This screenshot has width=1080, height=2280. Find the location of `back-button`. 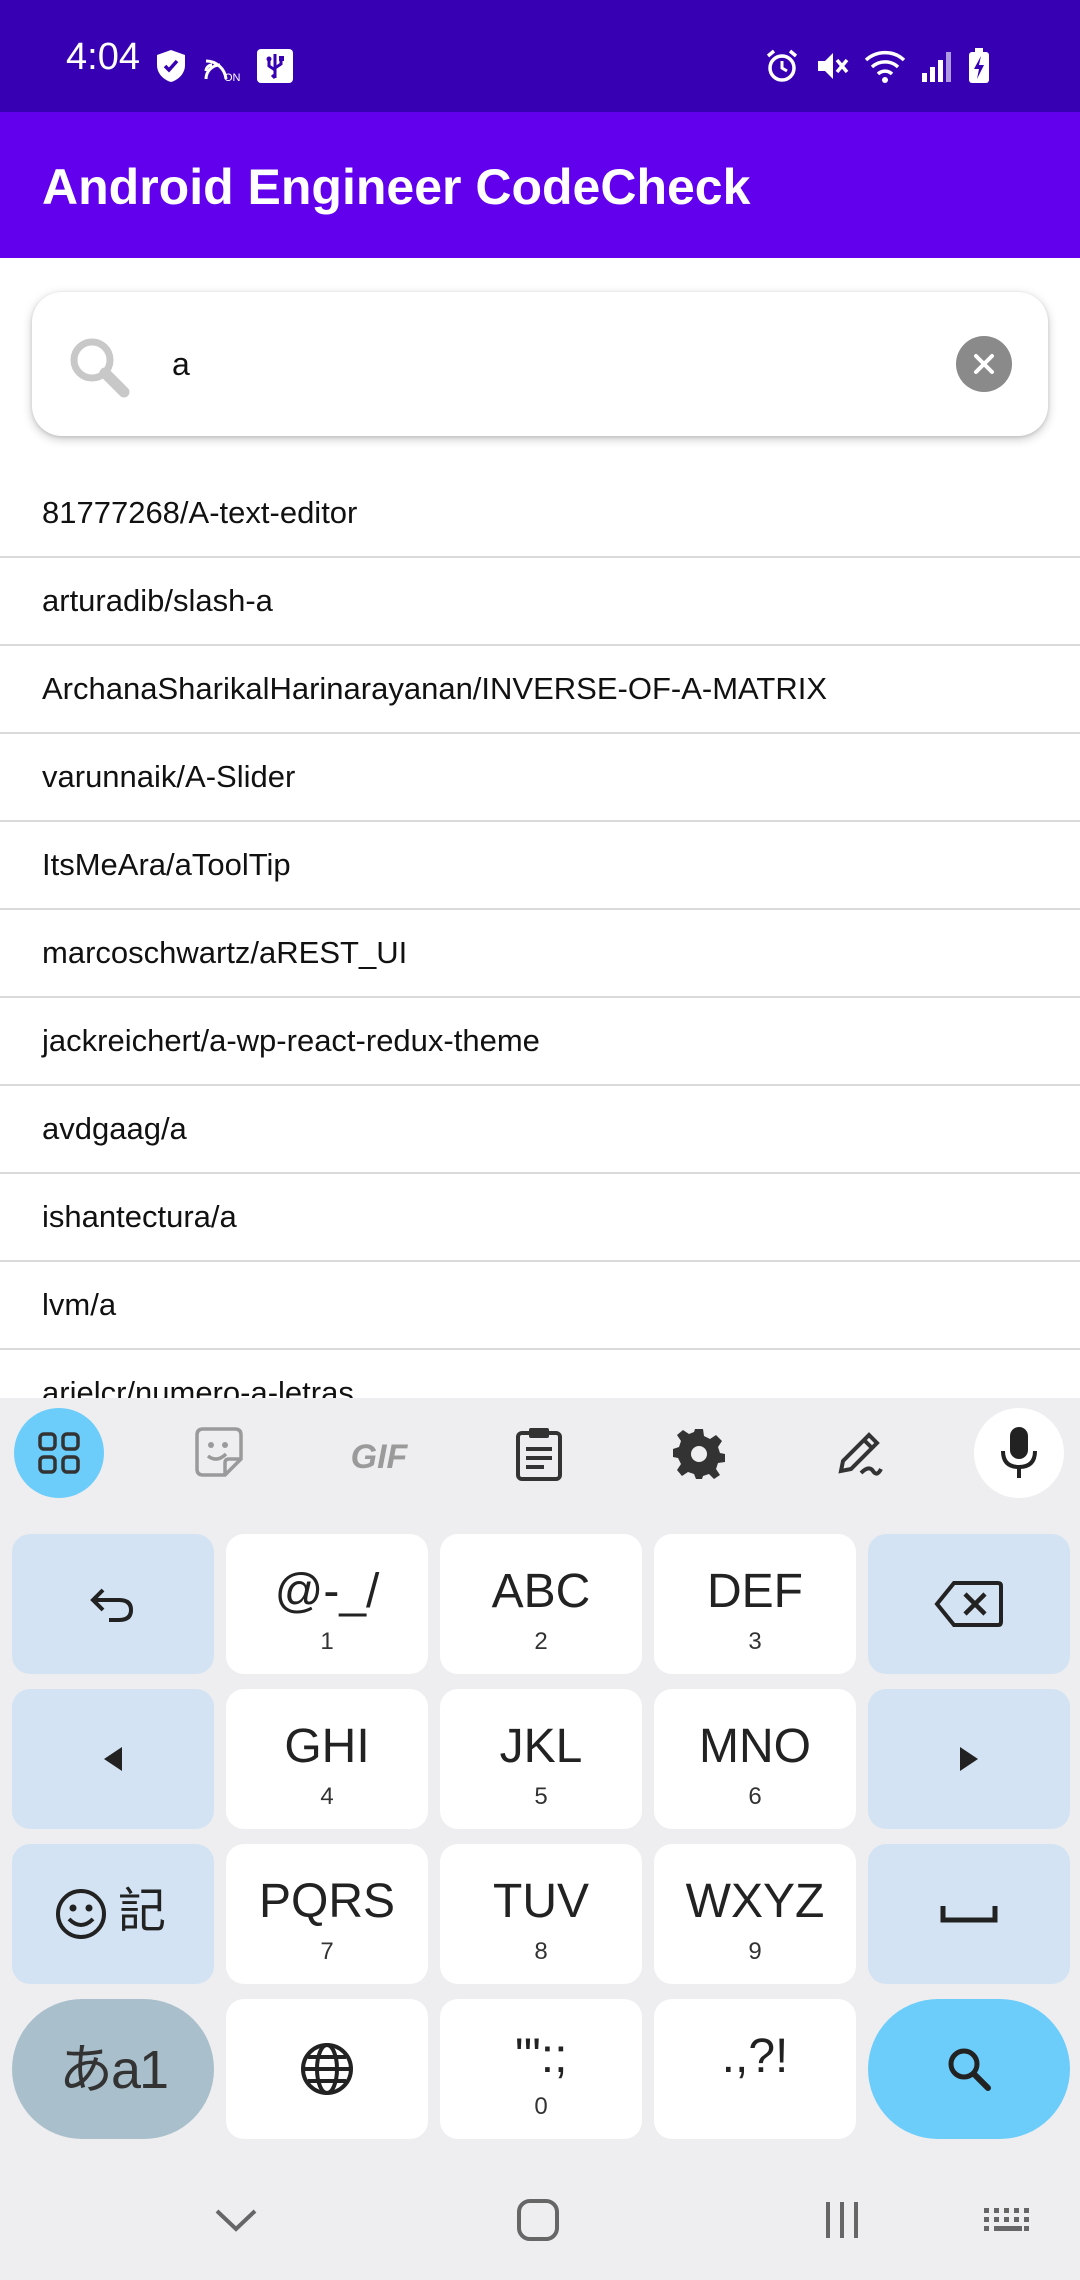

back-button is located at coordinates (236, 2220).